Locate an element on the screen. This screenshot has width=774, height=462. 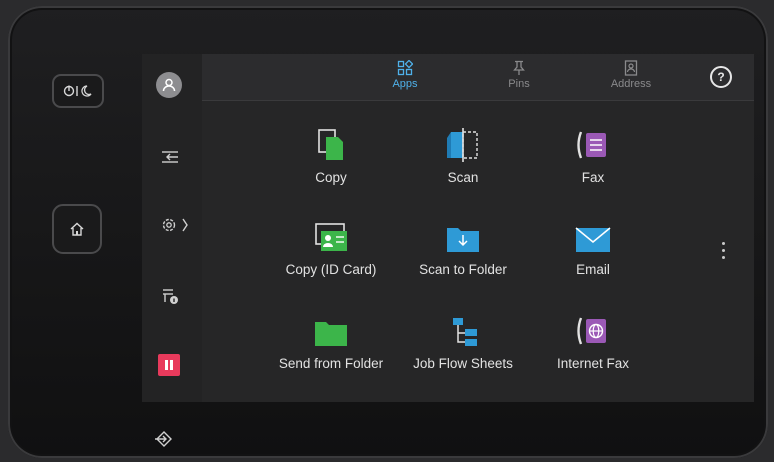
more-options-button is located at coordinates (725, 252).